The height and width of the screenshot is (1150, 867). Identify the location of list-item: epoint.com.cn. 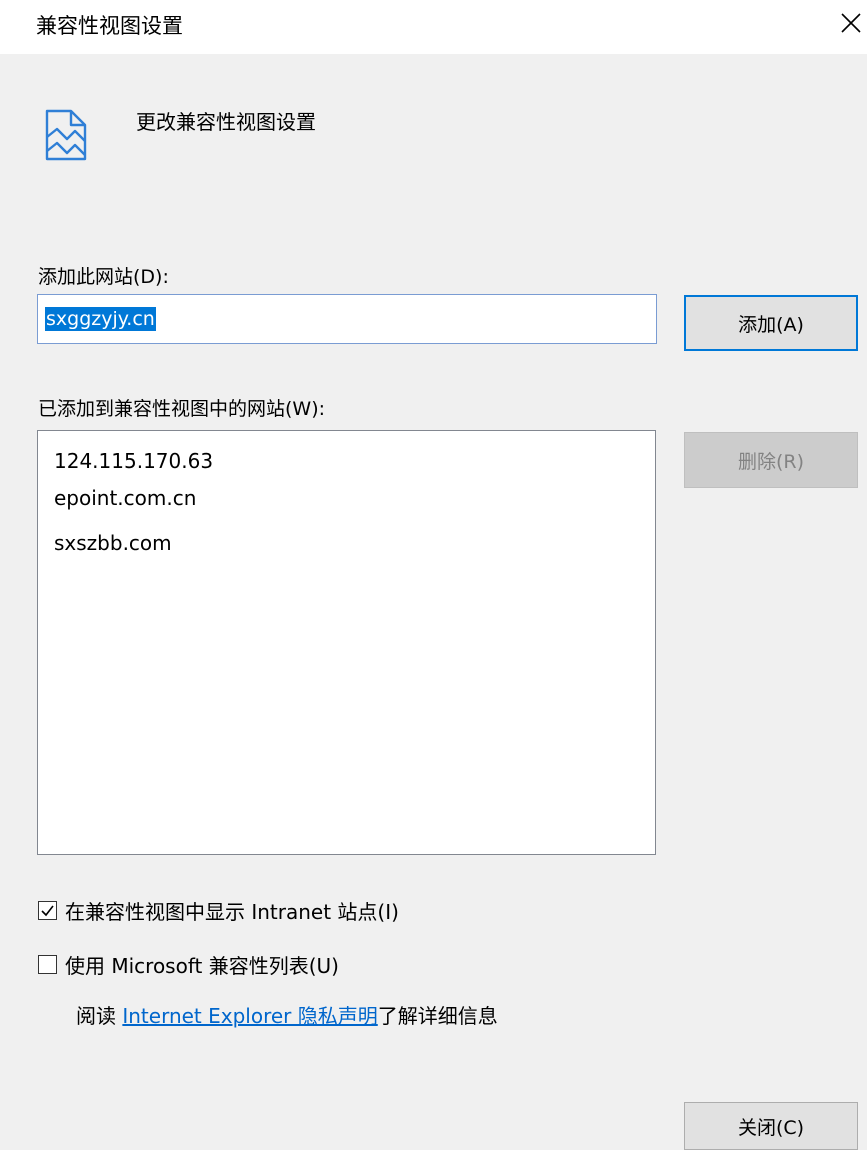
(125, 498).